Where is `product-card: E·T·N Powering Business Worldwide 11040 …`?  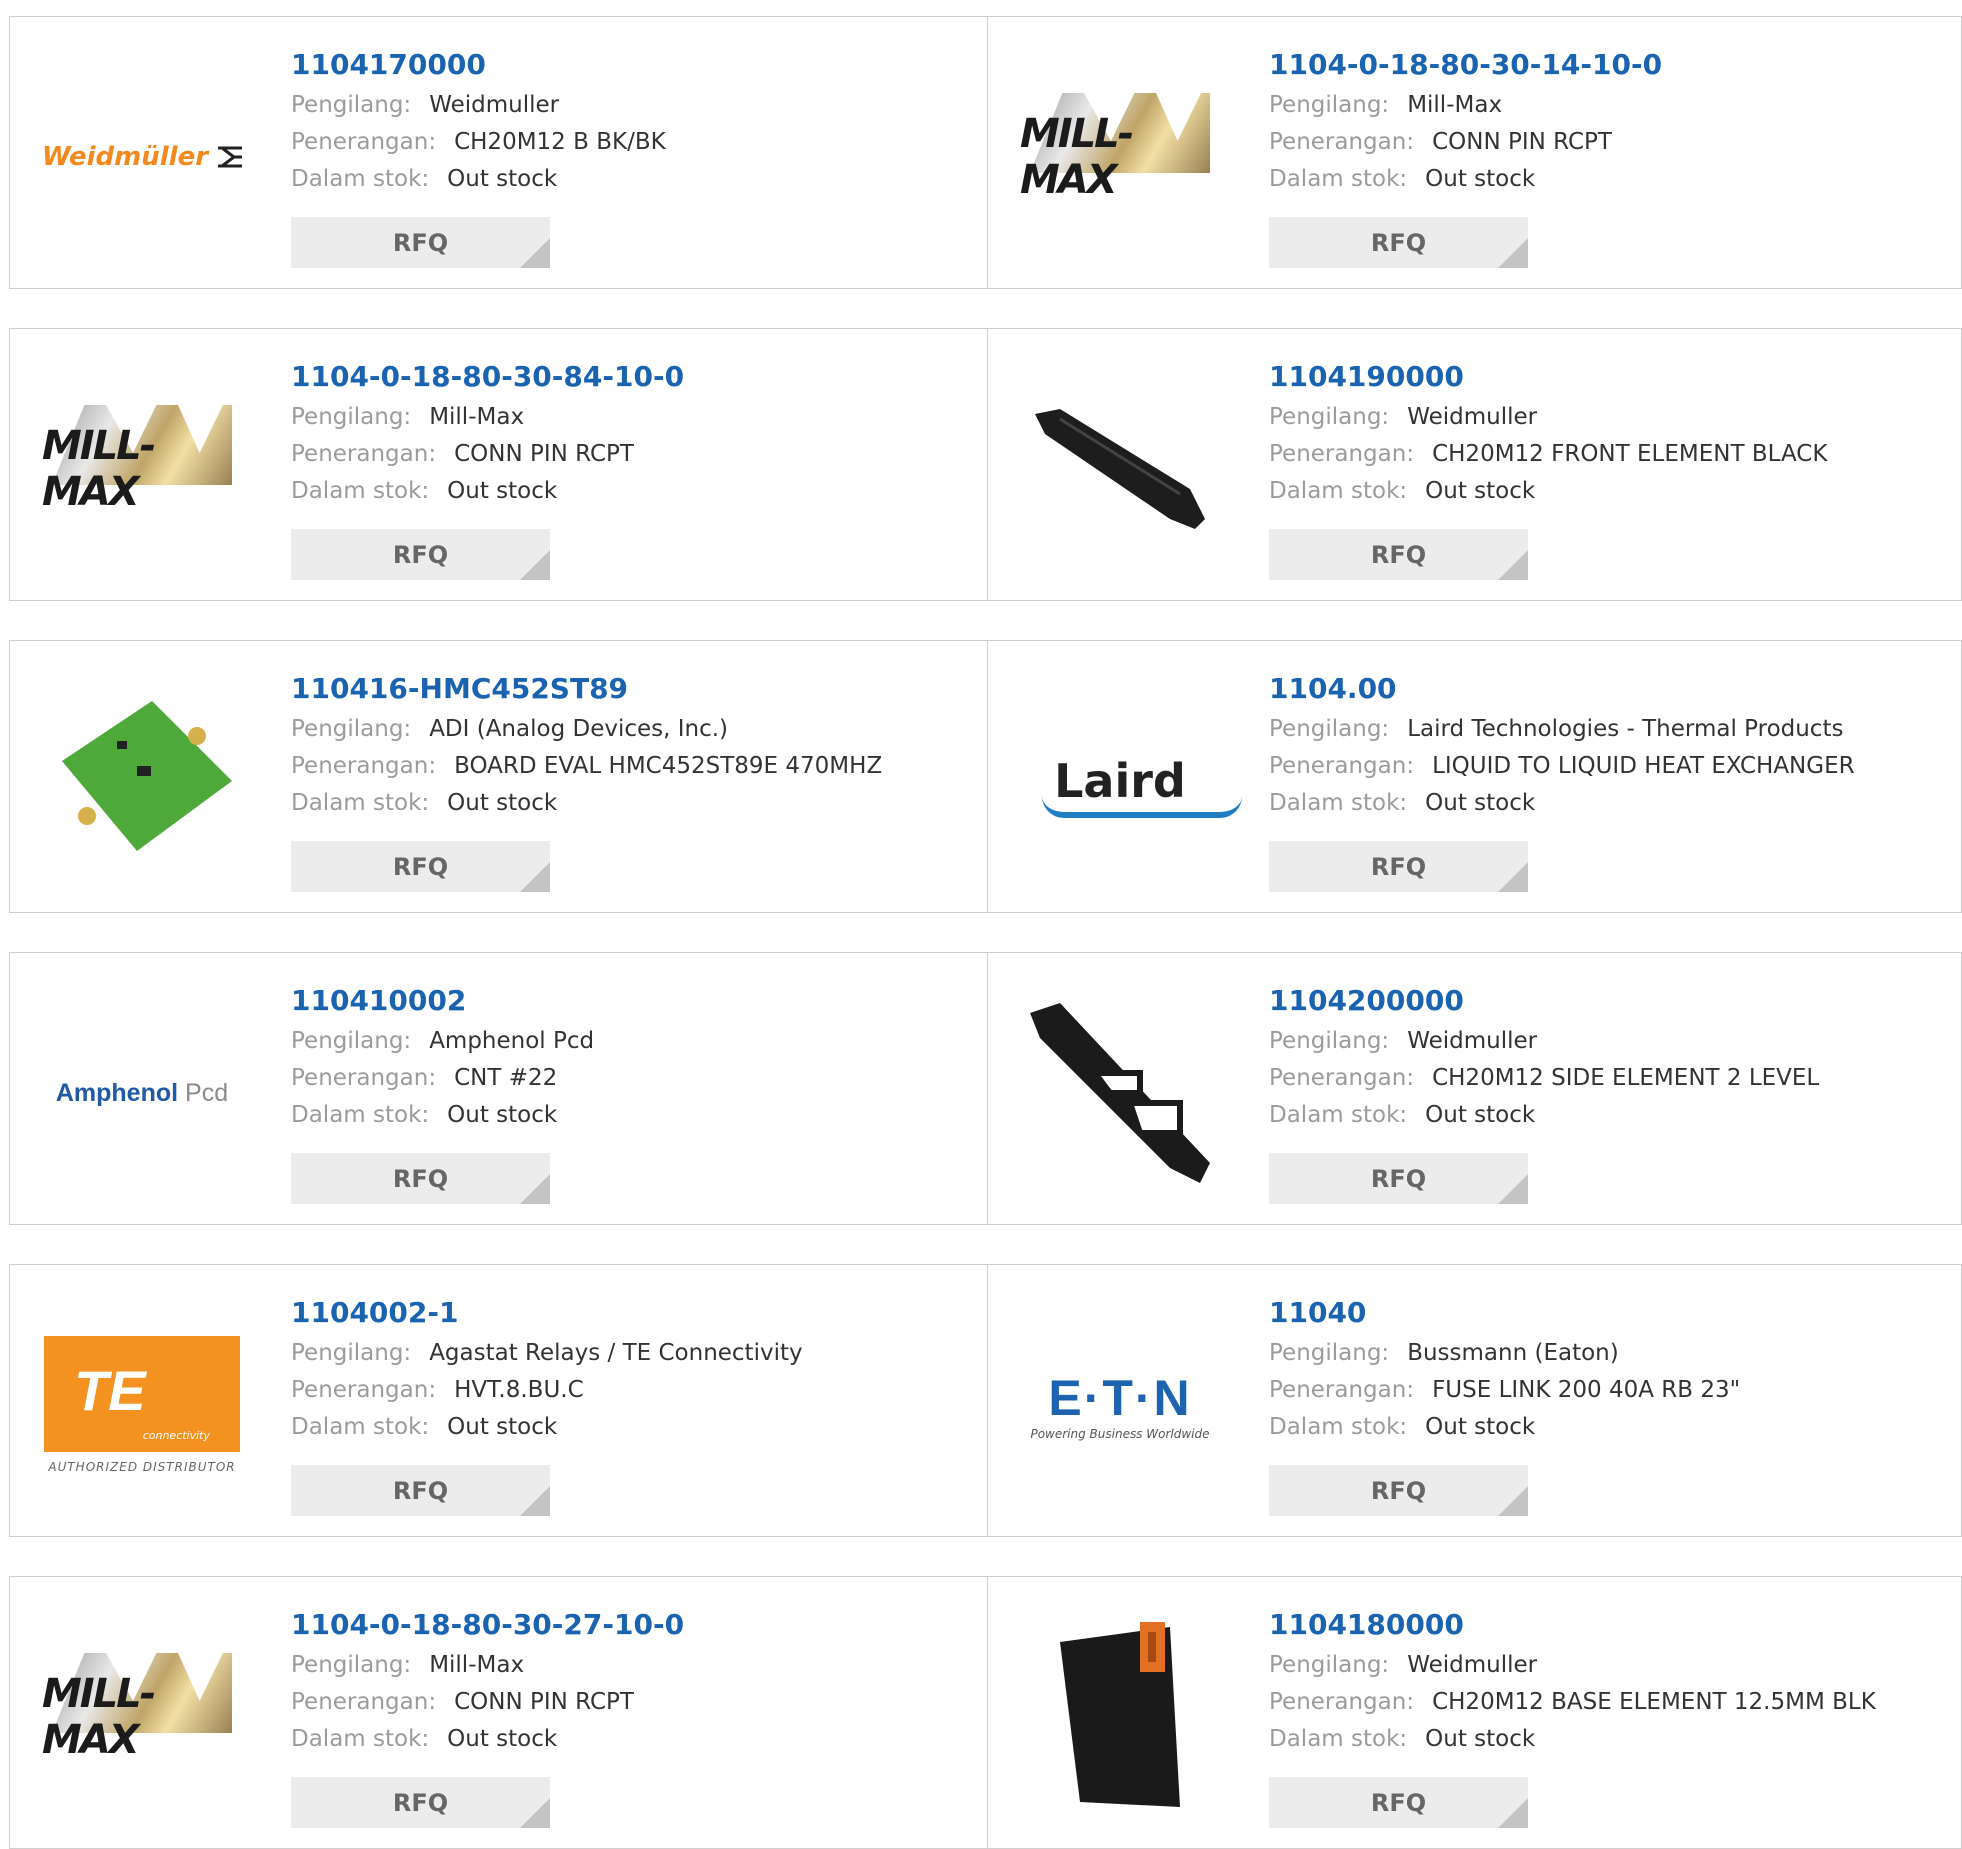 product-card: E·T·N Powering Business Worldwide 11040 … is located at coordinates (1474, 1400).